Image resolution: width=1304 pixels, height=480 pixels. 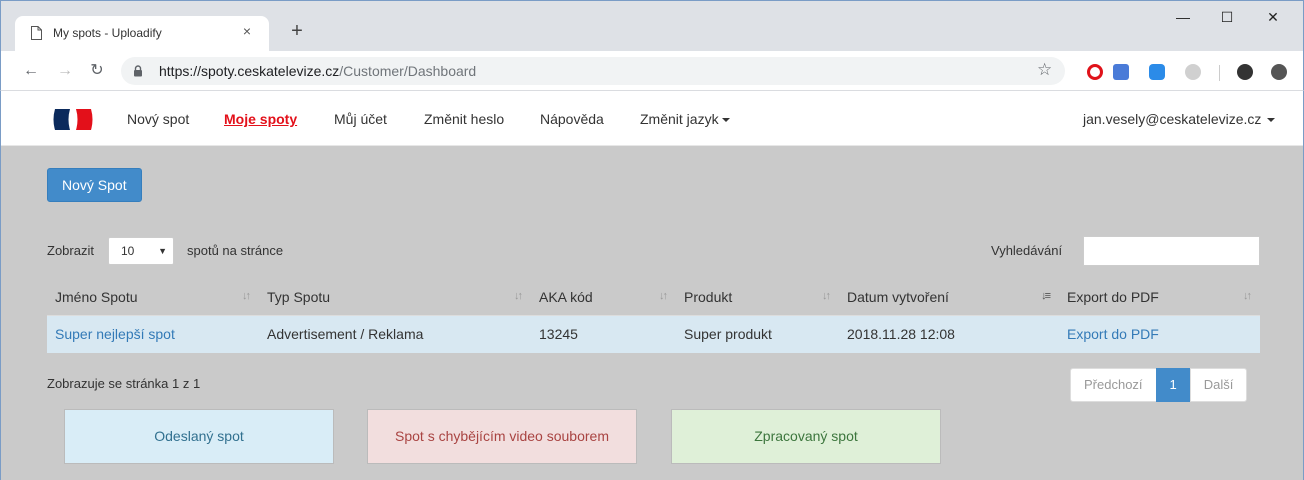 I want to click on created-date-cell: 2018.11.28 12:08, so click(x=949, y=334).